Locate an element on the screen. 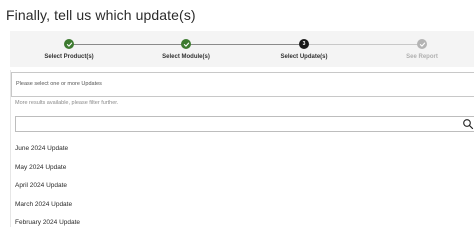 This screenshot has height=240, width=474. list-item: June 2024 Update is located at coordinates (243, 149).